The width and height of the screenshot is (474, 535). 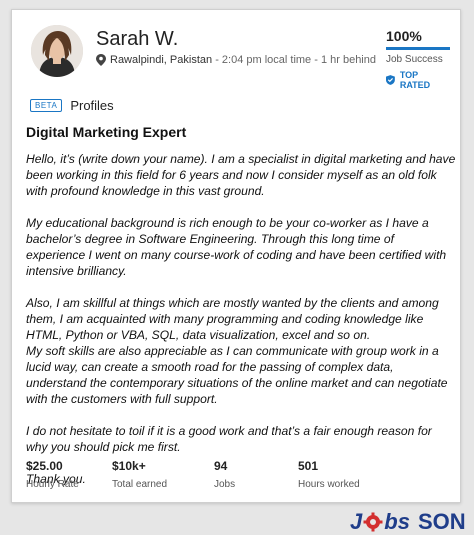 What do you see at coordinates (161, 60) in the screenshot?
I see `location-text: Rawalpindi, Pakistan` at bounding box center [161, 60].